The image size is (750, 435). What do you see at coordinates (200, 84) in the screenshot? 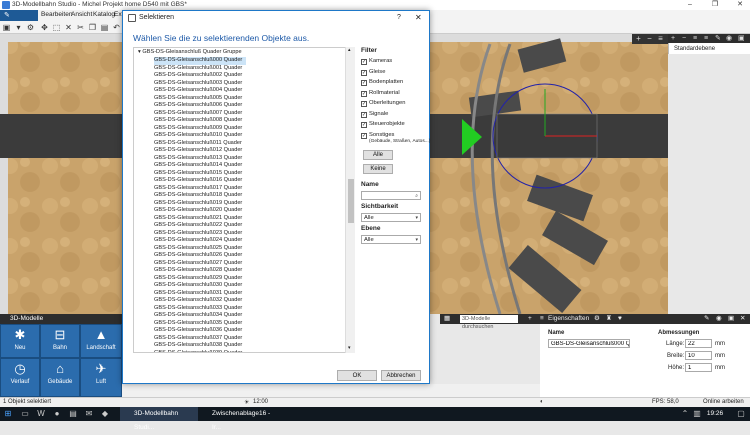
I see `tree-item: GBS-DS-Gleisanschluß003 Quader` at bounding box center [200, 84].